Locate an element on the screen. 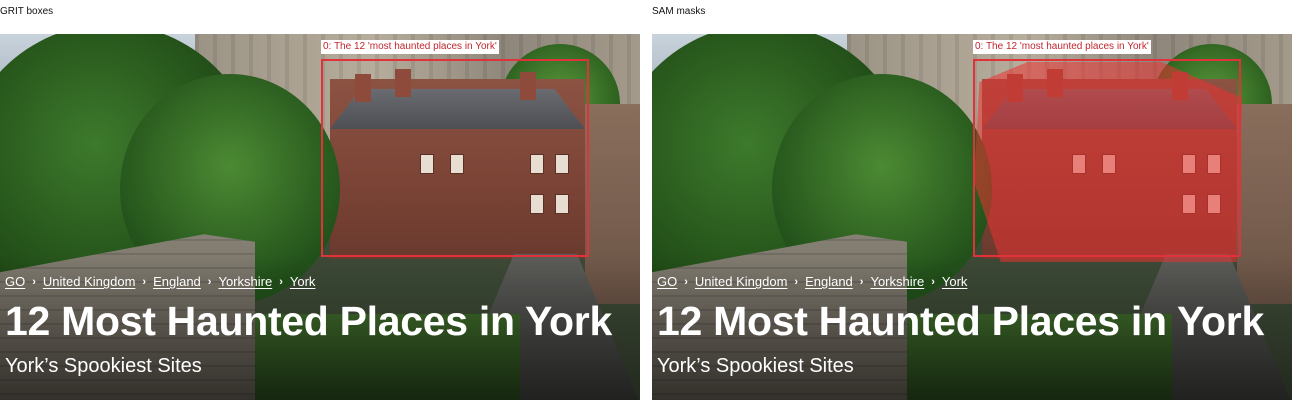 This screenshot has height=400, width=1292. grit-box-label: 0: The 12 'most haunted places in York' is located at coordinates (410, 47).